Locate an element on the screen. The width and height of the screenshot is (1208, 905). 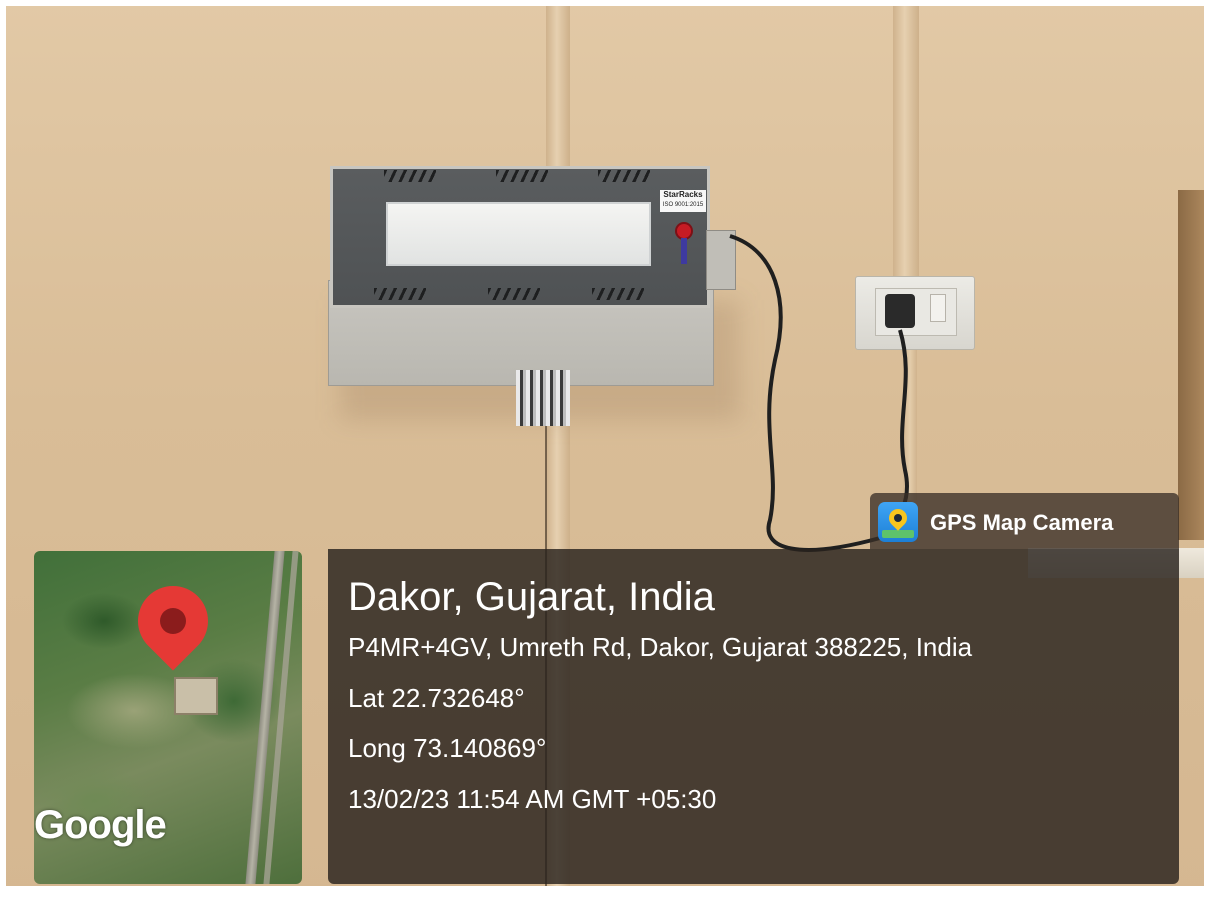
map-thumbnail: Google is located at coordinates (168, 717).